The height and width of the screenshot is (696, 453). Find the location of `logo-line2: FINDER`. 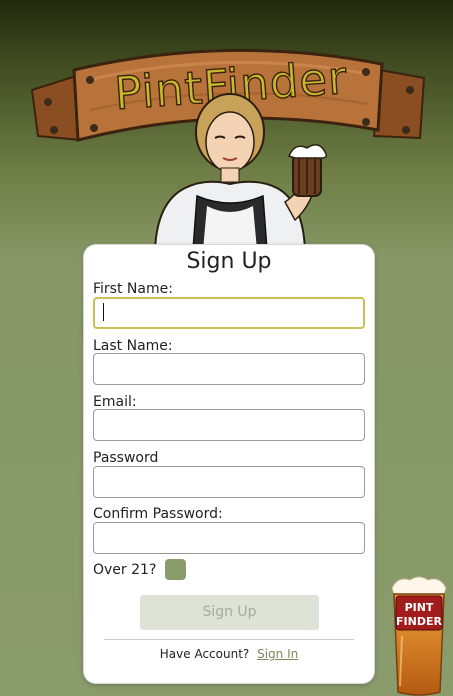

logo-line2: FINDER is located at coordinates (419, 621).